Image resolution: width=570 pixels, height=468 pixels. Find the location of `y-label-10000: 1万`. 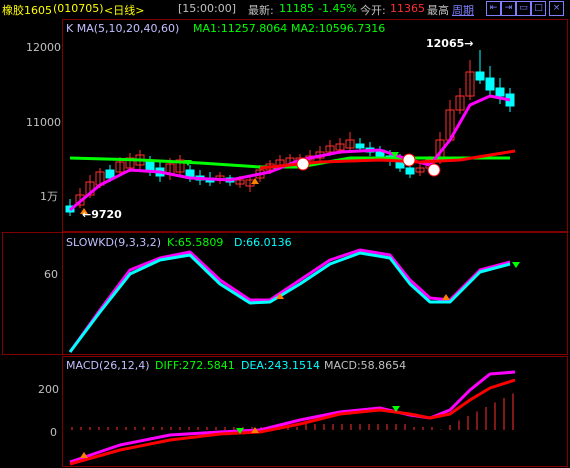

y-label-10000: 1万 is located at coordinates (49, 196).